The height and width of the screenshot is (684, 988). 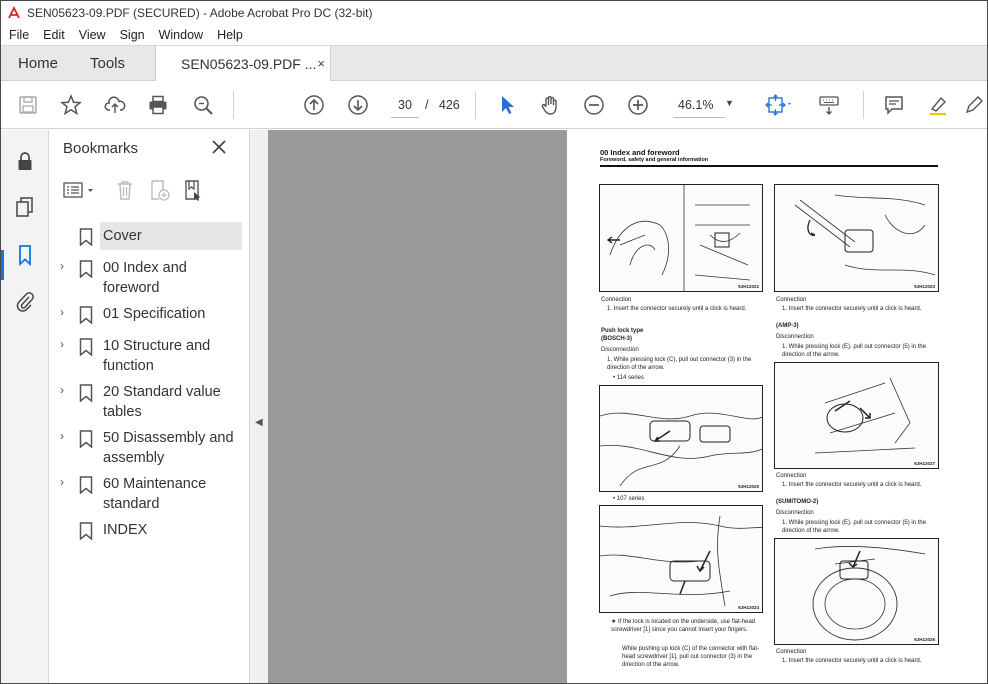 I want to click on fit-page-icon, so click(x=779, y=105).